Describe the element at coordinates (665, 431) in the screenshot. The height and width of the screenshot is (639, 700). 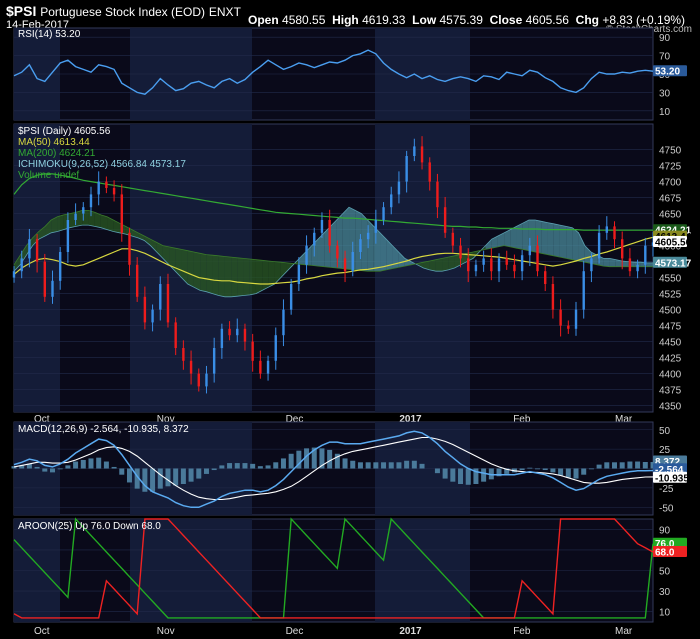
I see `panel-2-ytick-0: 50` at that location.